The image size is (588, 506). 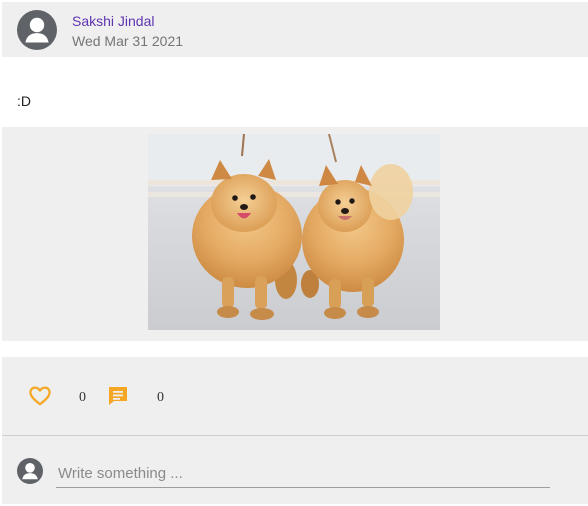 What do you see at coordinates (40, 396) in the screenshot?
I see `heart-outline-icon` at bounding box center [40, 396].